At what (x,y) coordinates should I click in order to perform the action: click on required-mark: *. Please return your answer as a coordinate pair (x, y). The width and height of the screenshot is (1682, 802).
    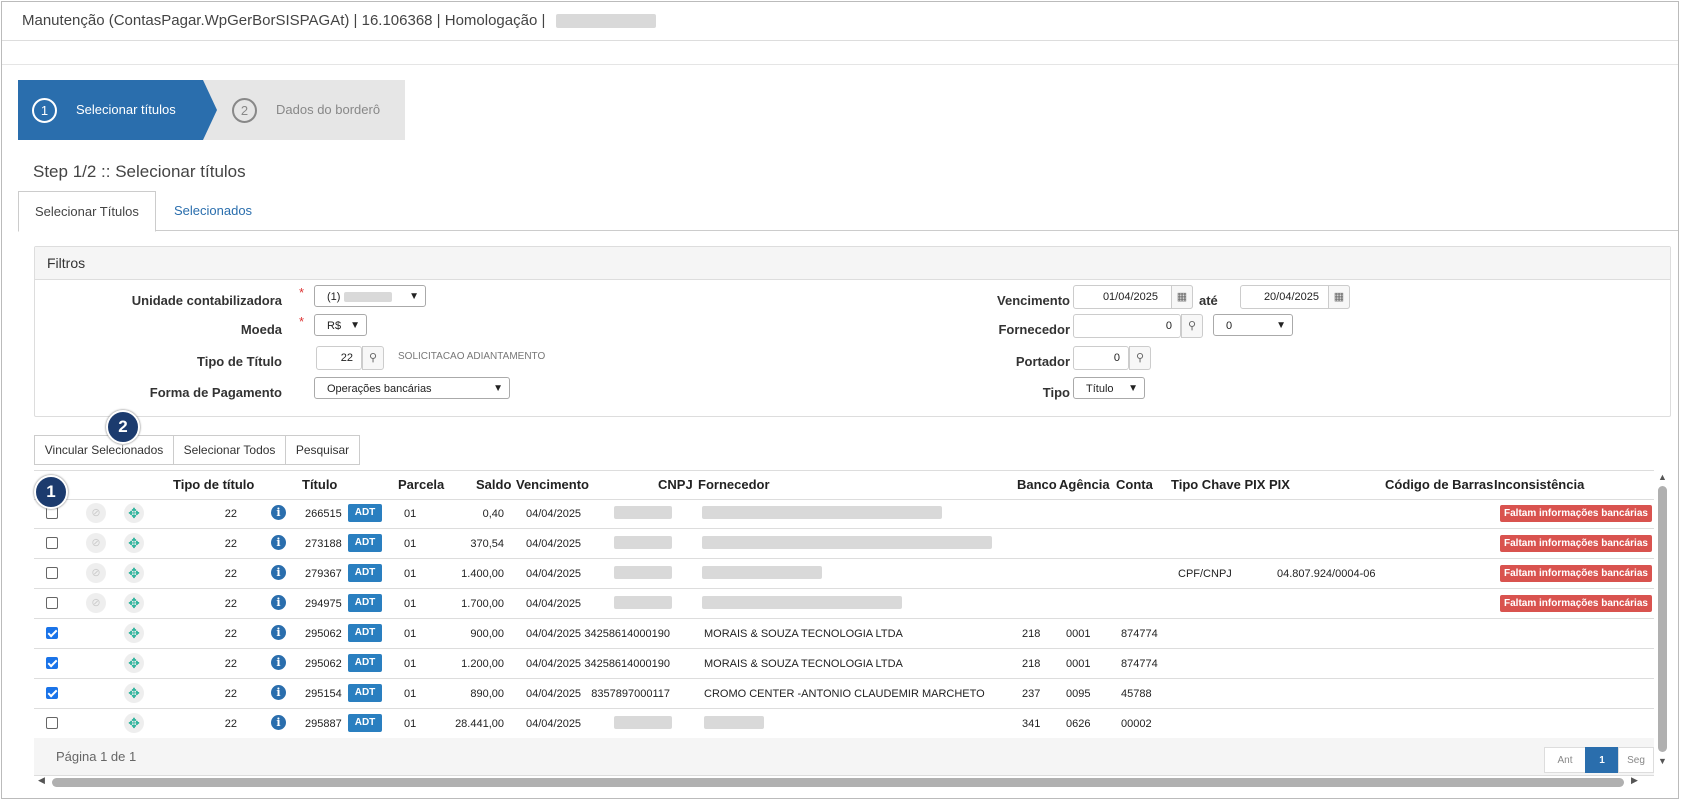
    Looking at the image, I should click on (302, 292).